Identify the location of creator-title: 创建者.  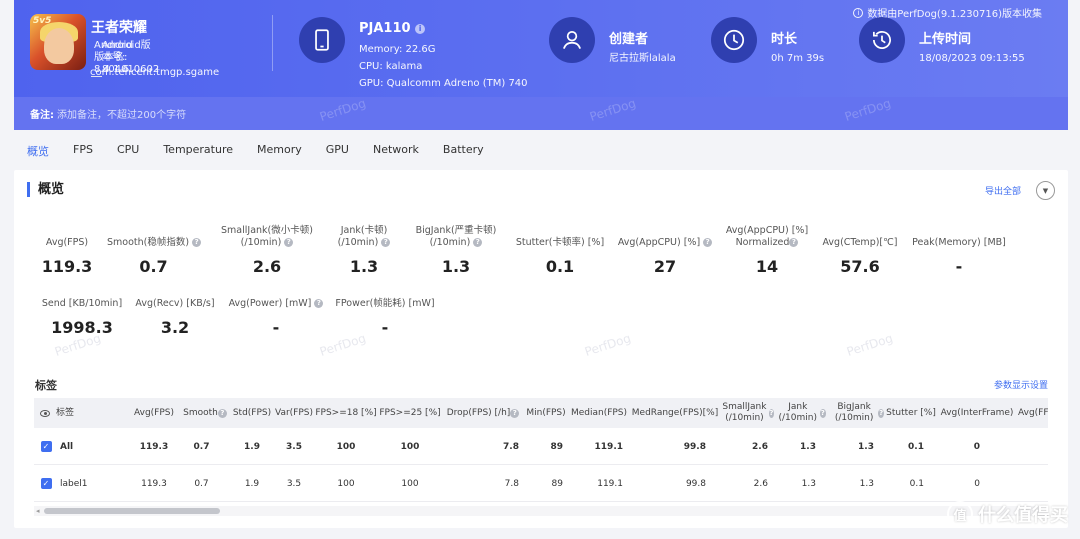
(629, 39).